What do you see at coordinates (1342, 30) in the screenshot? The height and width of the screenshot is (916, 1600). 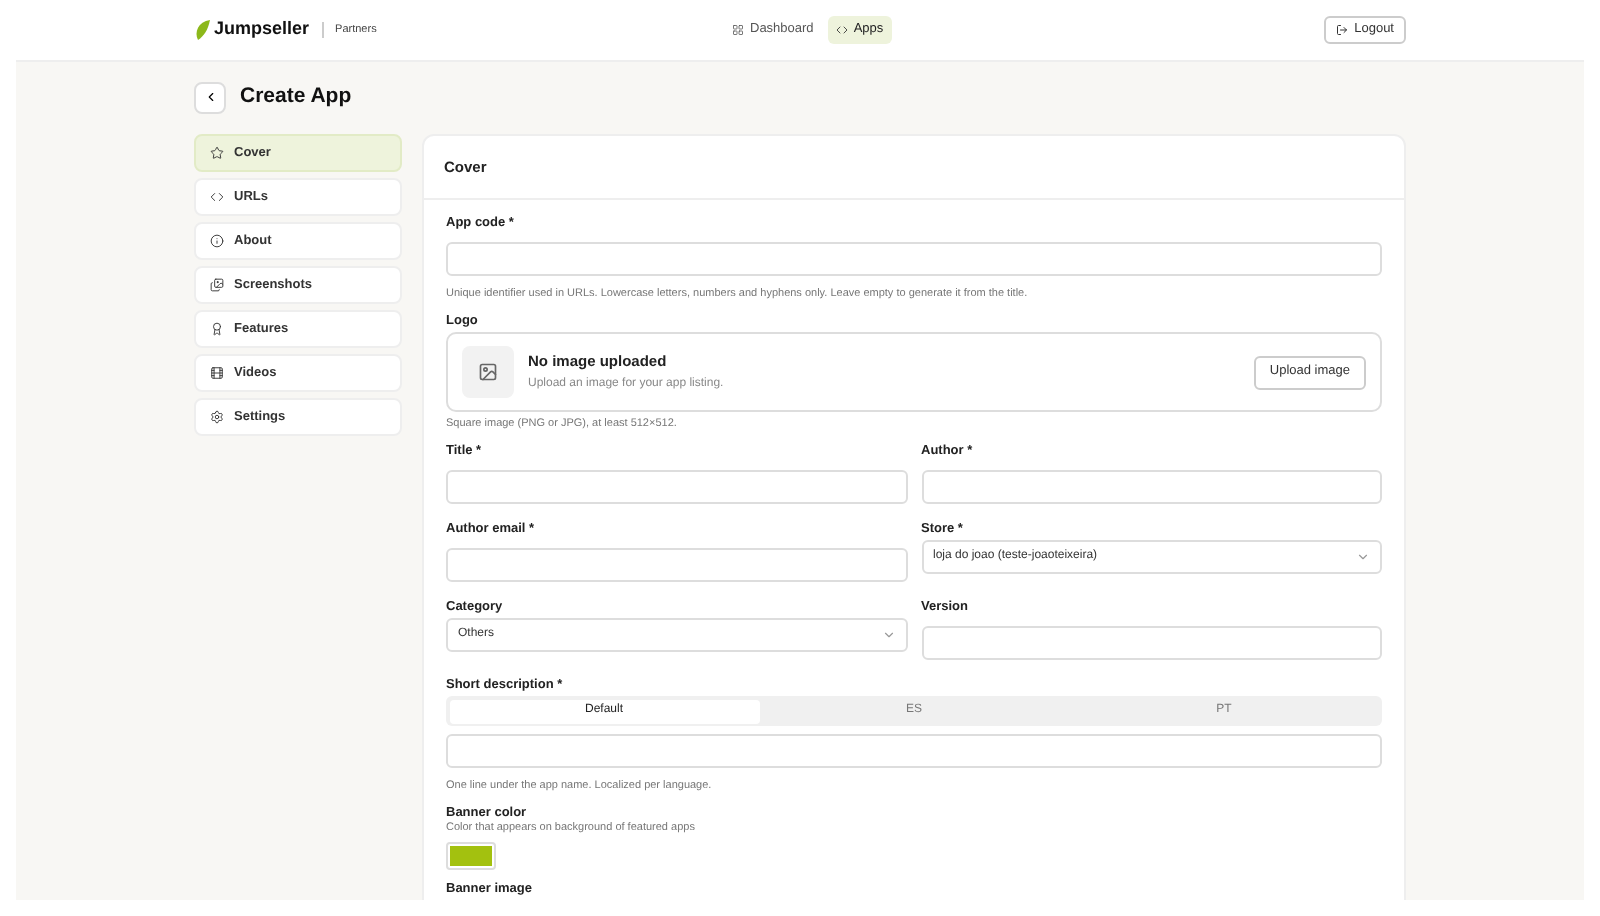 I see `logout-icon` at bounding box center [1342, 30].